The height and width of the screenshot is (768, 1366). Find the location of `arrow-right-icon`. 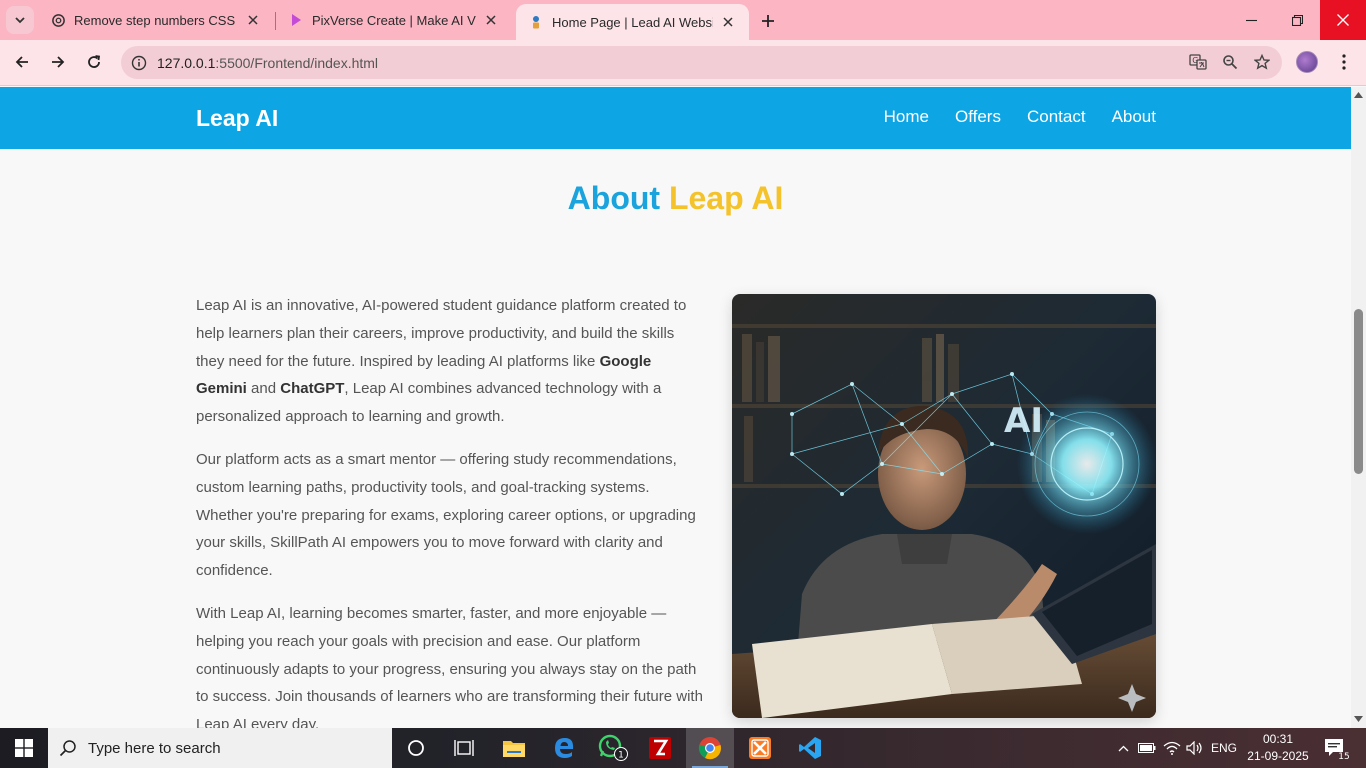

arrow-right-icon is located at coordinates (58, 62).